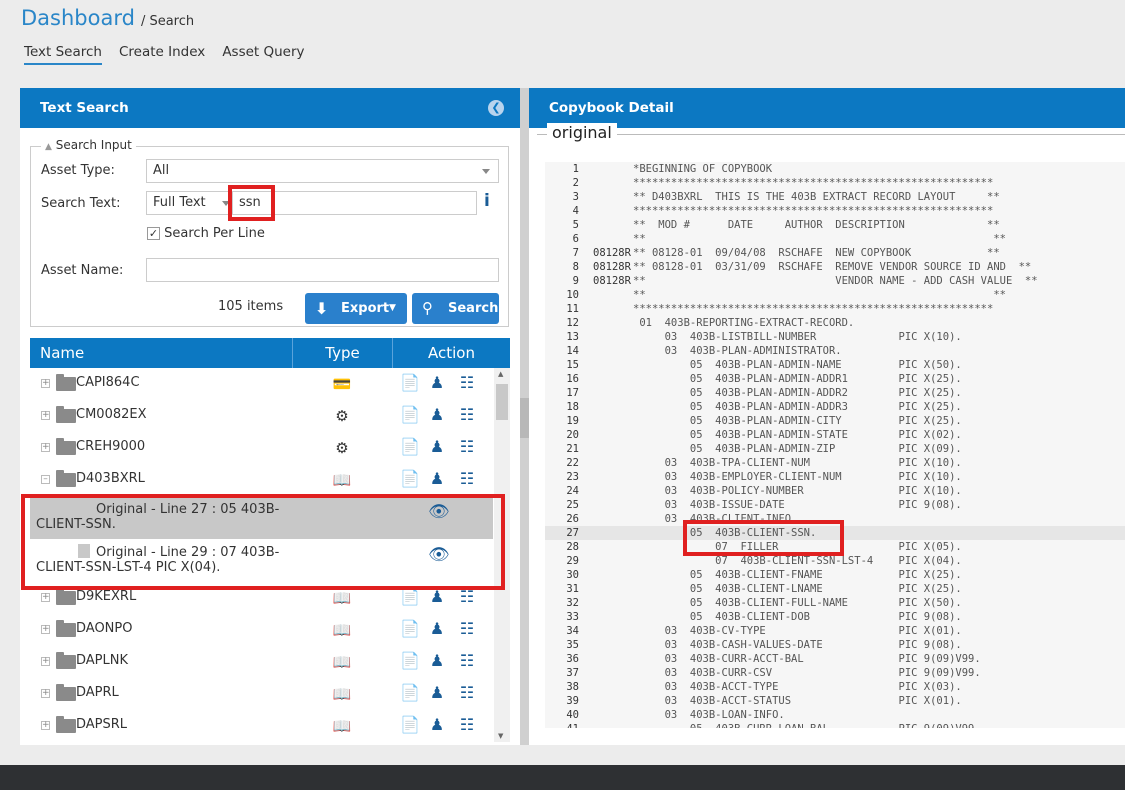 The image size is (1125, 790). What do you see at coordinates (63, 54) in the screenshot?
I see `tab-text-search: Text Search` at bounding box center [63, 54].